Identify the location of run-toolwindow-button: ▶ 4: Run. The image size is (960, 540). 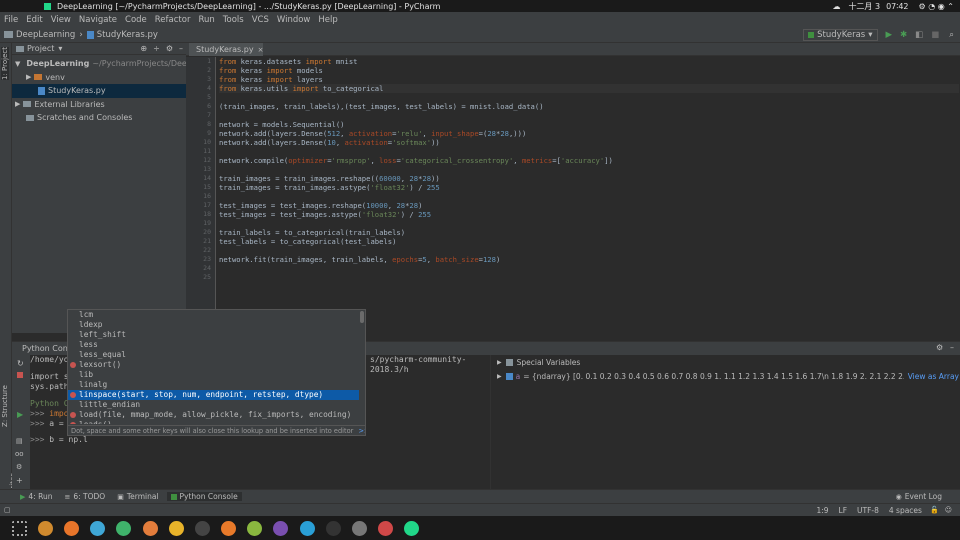
(36, 496).